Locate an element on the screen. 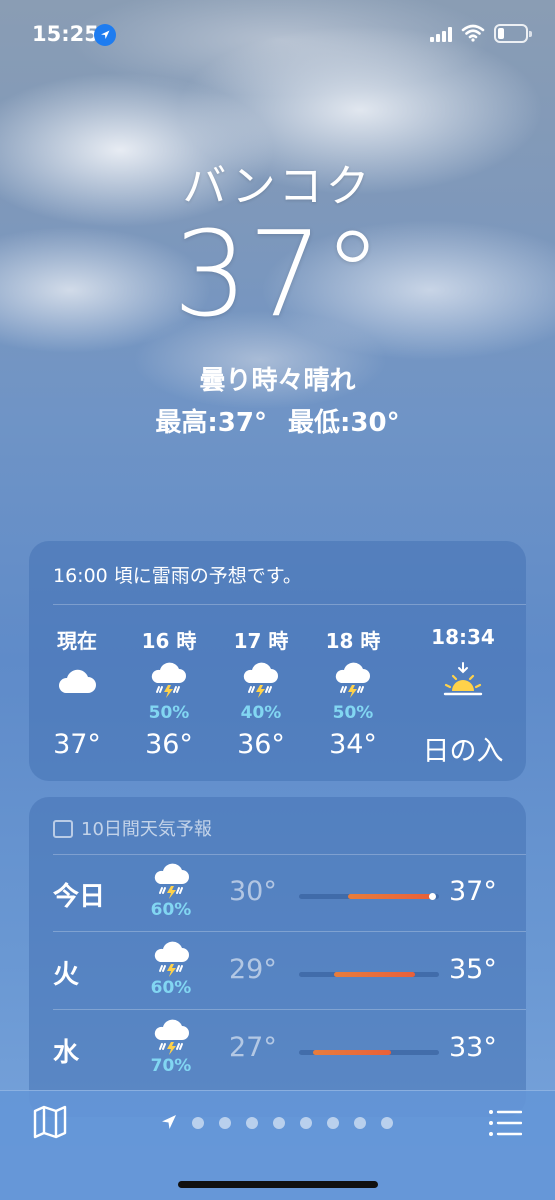  home-indicator is located at coordinates (278, 1184).